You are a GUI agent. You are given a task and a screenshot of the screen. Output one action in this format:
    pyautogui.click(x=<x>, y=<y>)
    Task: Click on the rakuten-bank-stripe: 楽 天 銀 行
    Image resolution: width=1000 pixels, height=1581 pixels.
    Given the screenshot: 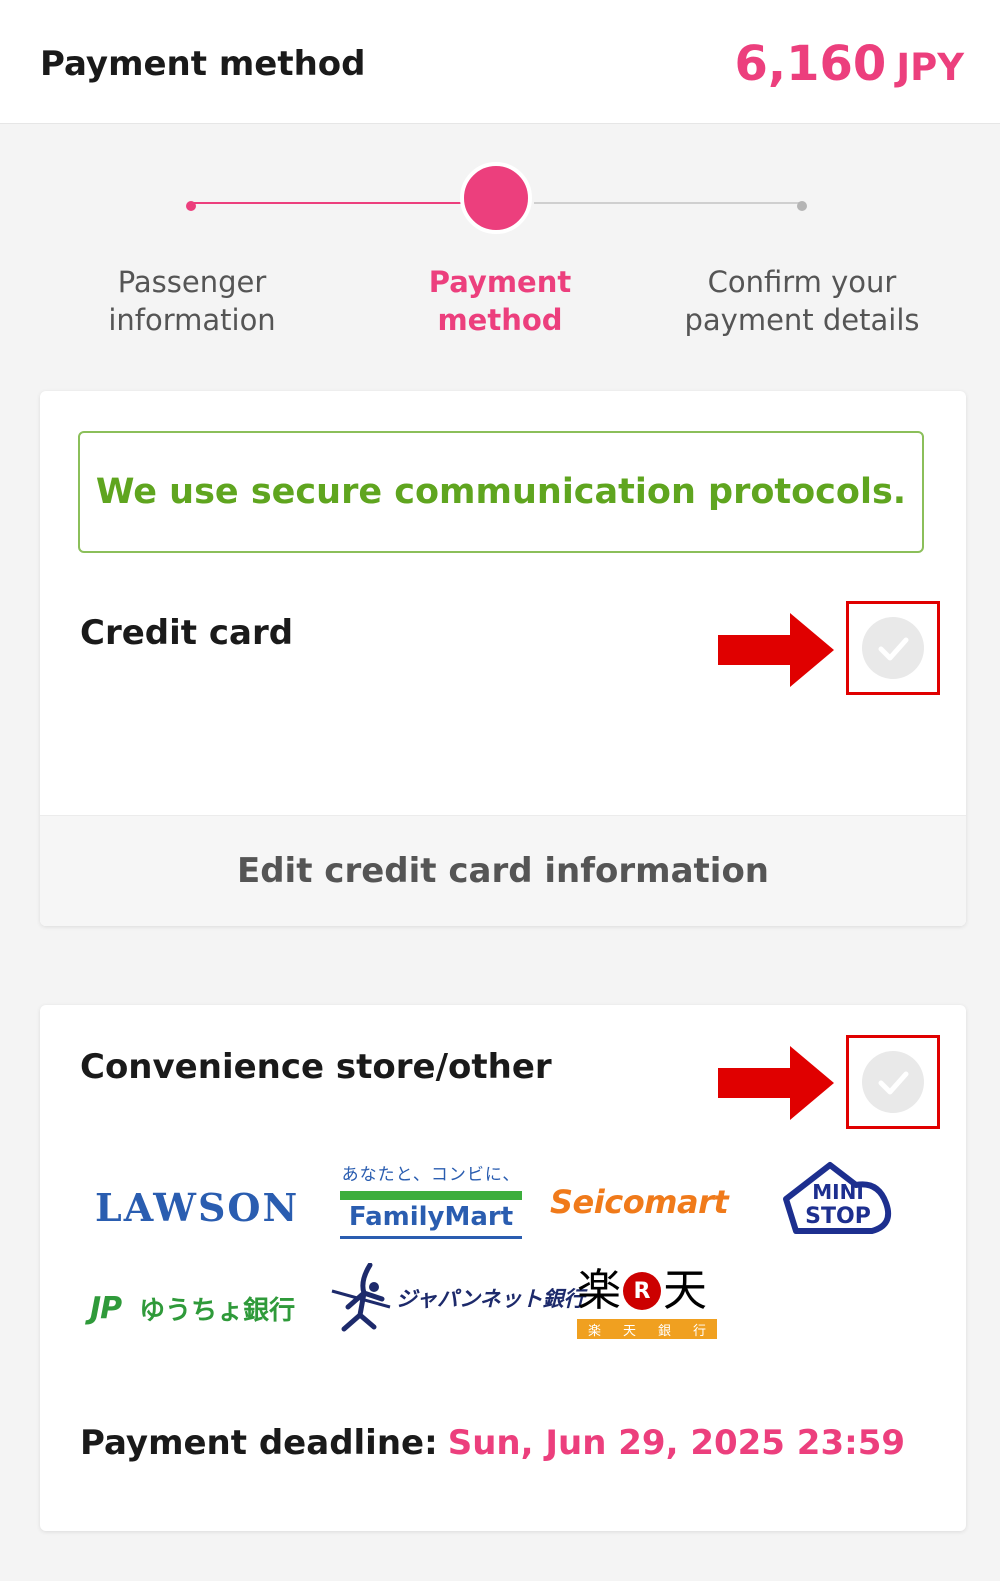 What is the action you would take?
    pyautogui.click(x=647, y=1329)
    